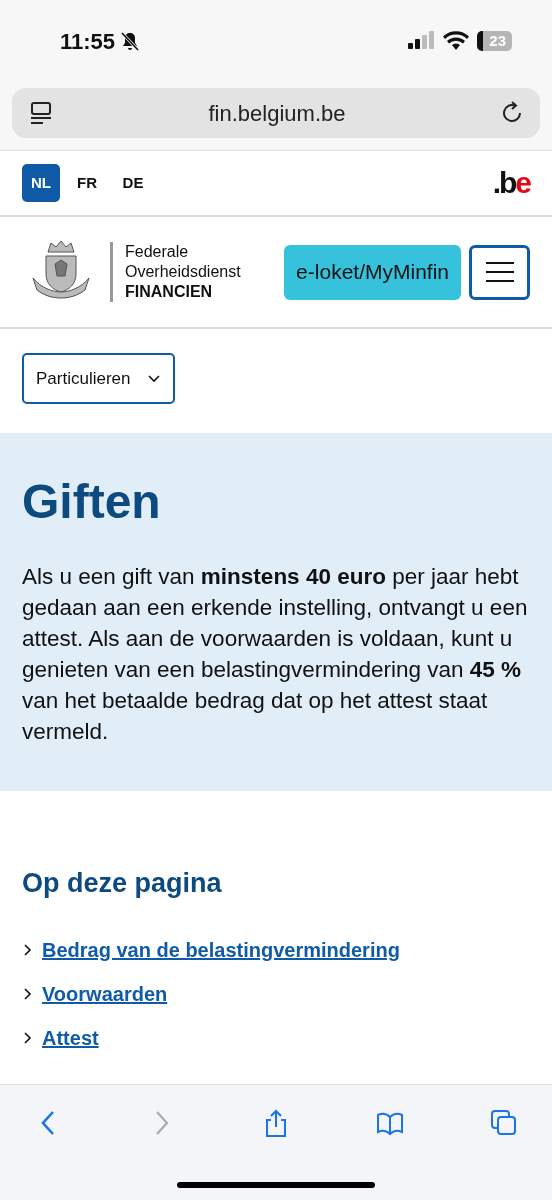 This screenshot has height=1200, width=552. Describe the element at coordinates (421, 41) in the screenshot. I see `signal-icon` at that location.